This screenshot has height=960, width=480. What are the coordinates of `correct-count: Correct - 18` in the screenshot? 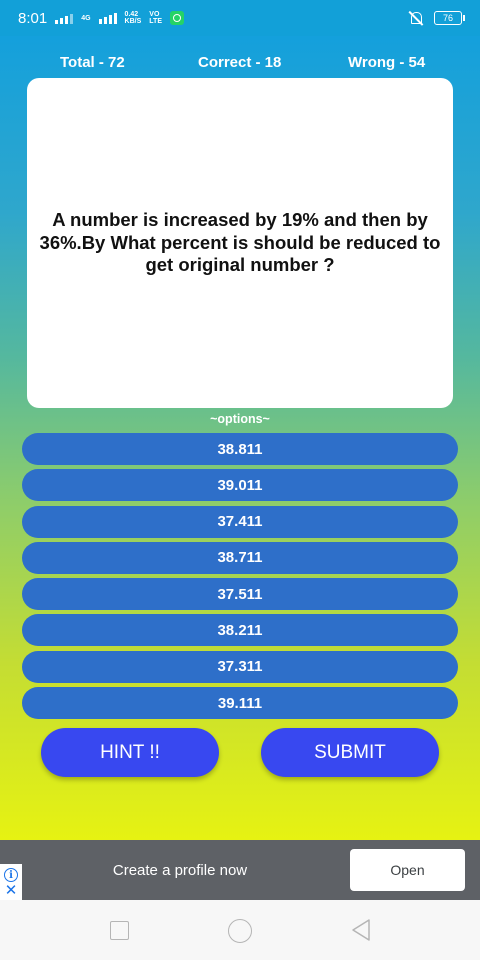 It's located at (240, 62).